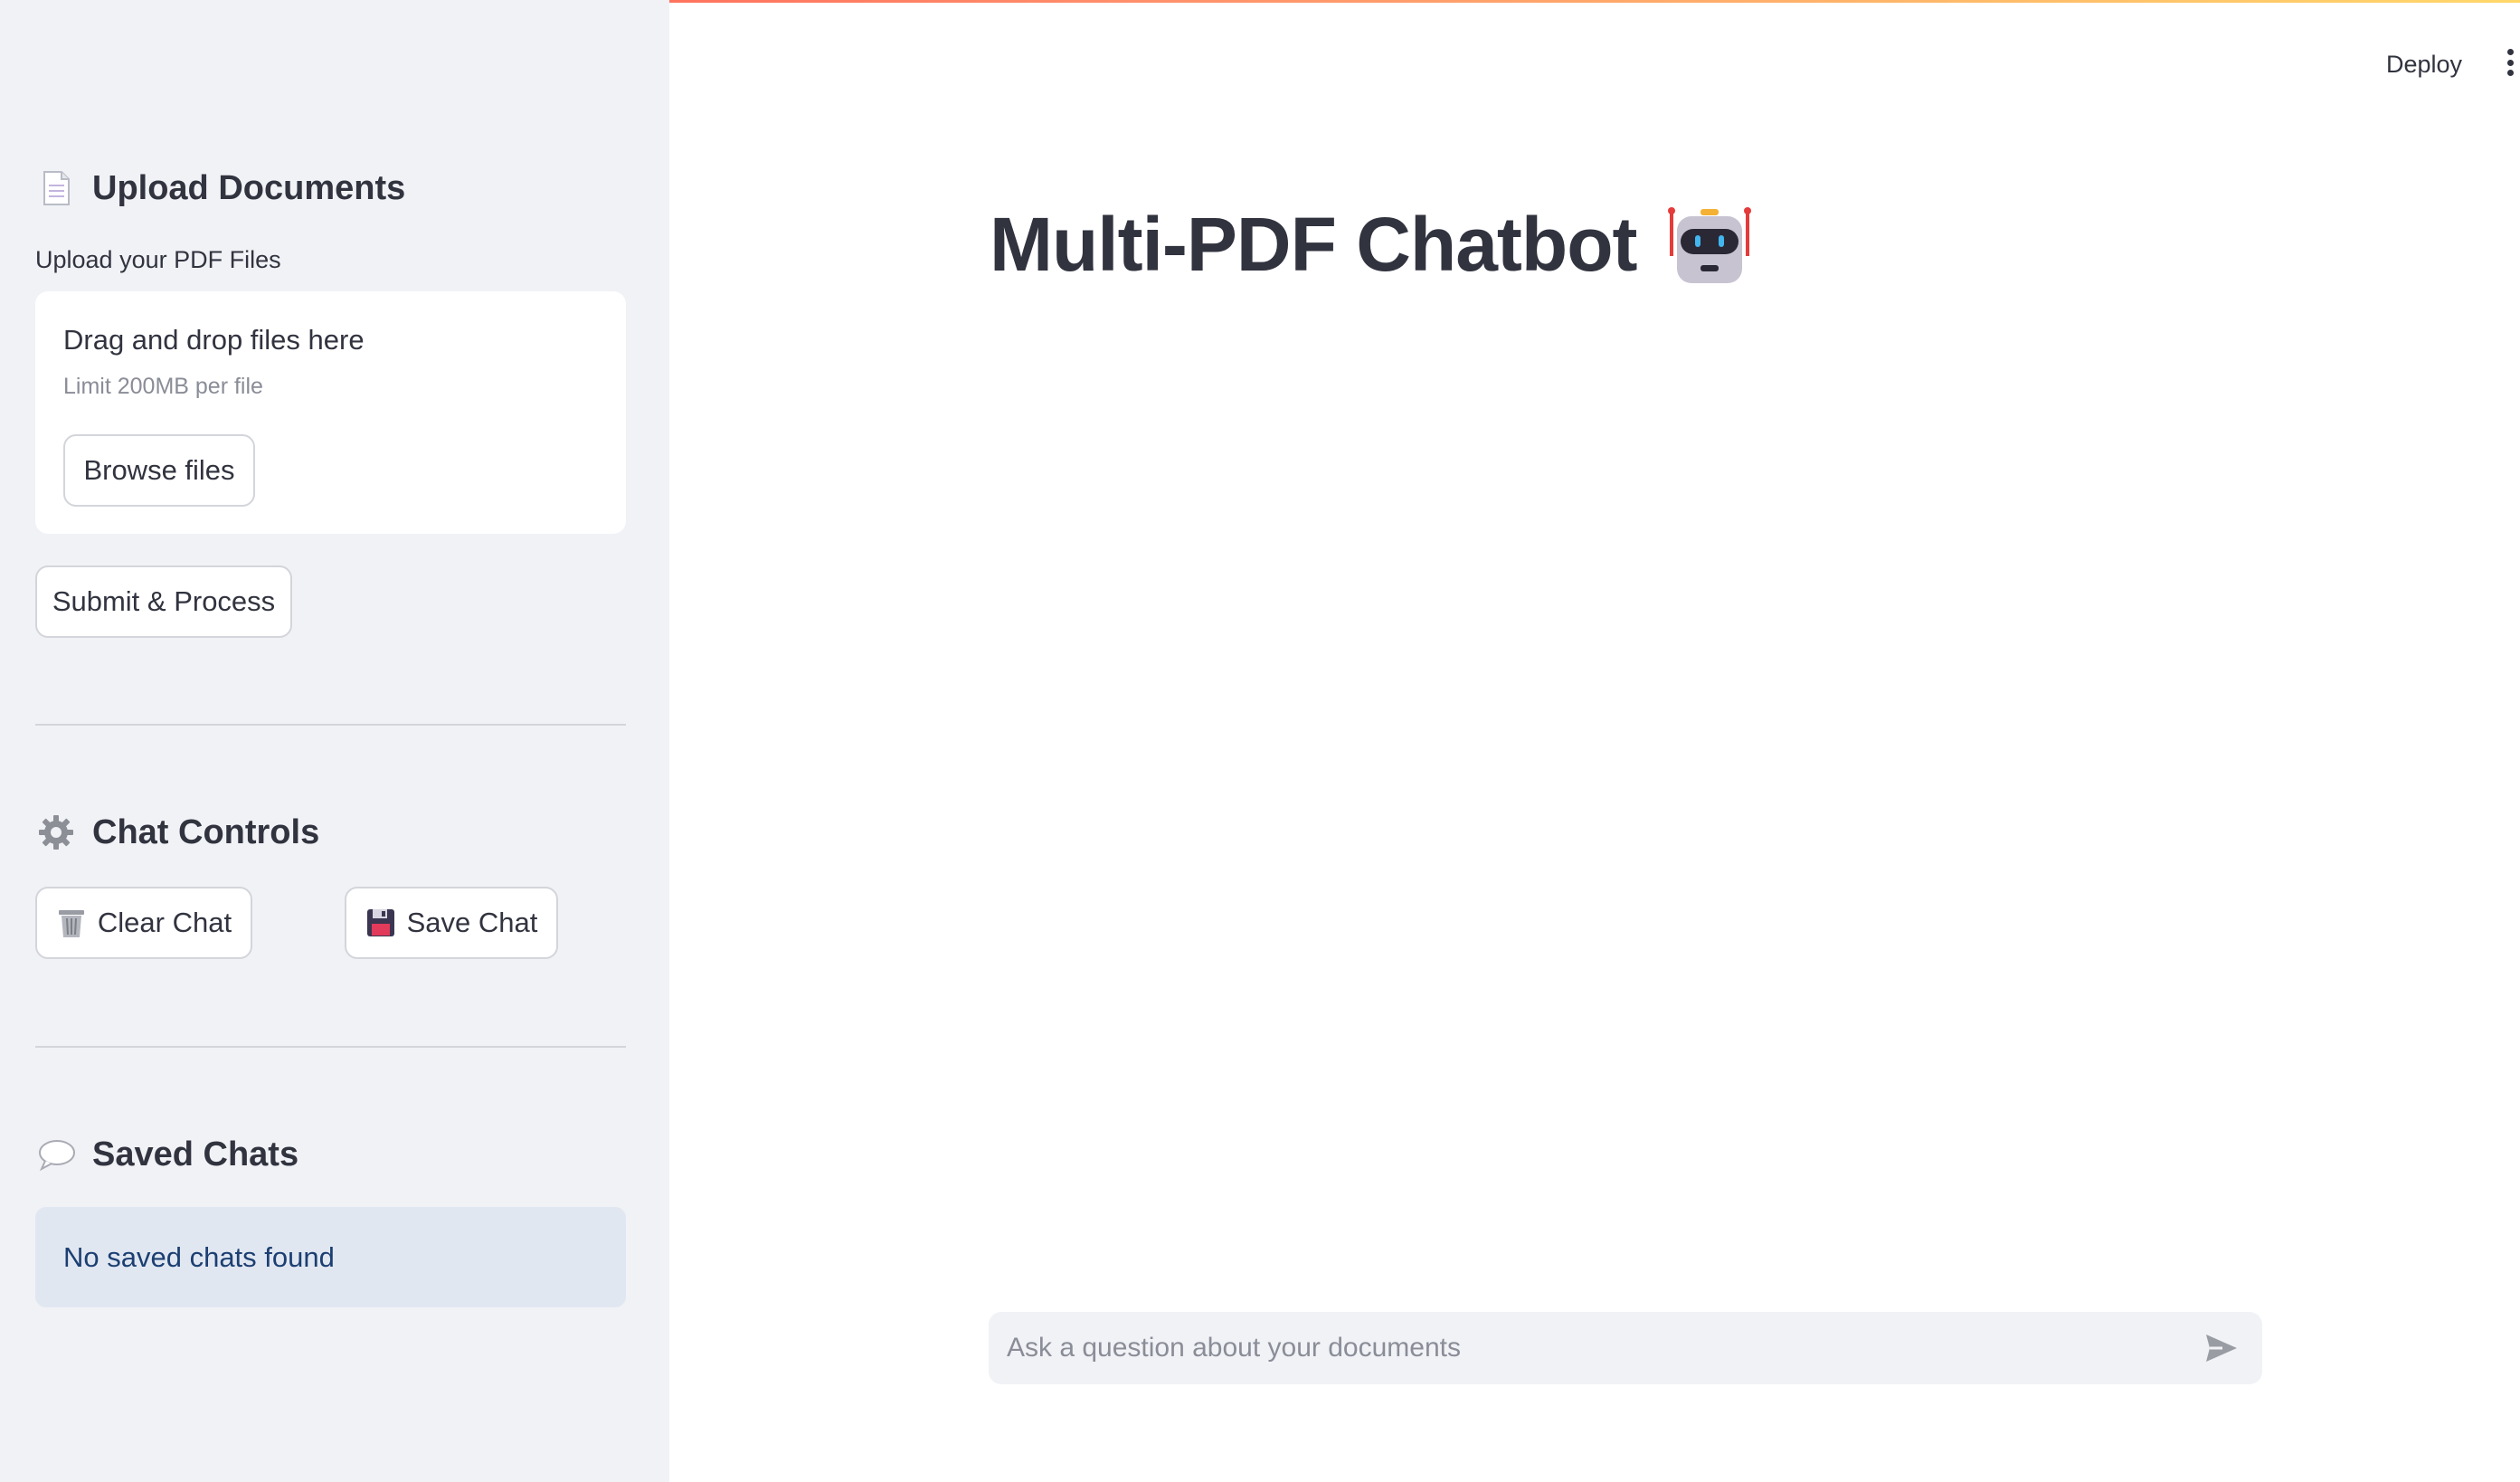 The height and width of the screenshot is (1482, 2520). I want to click on no-saved-chats-alert: No saved chats found, so click(330, 1257).